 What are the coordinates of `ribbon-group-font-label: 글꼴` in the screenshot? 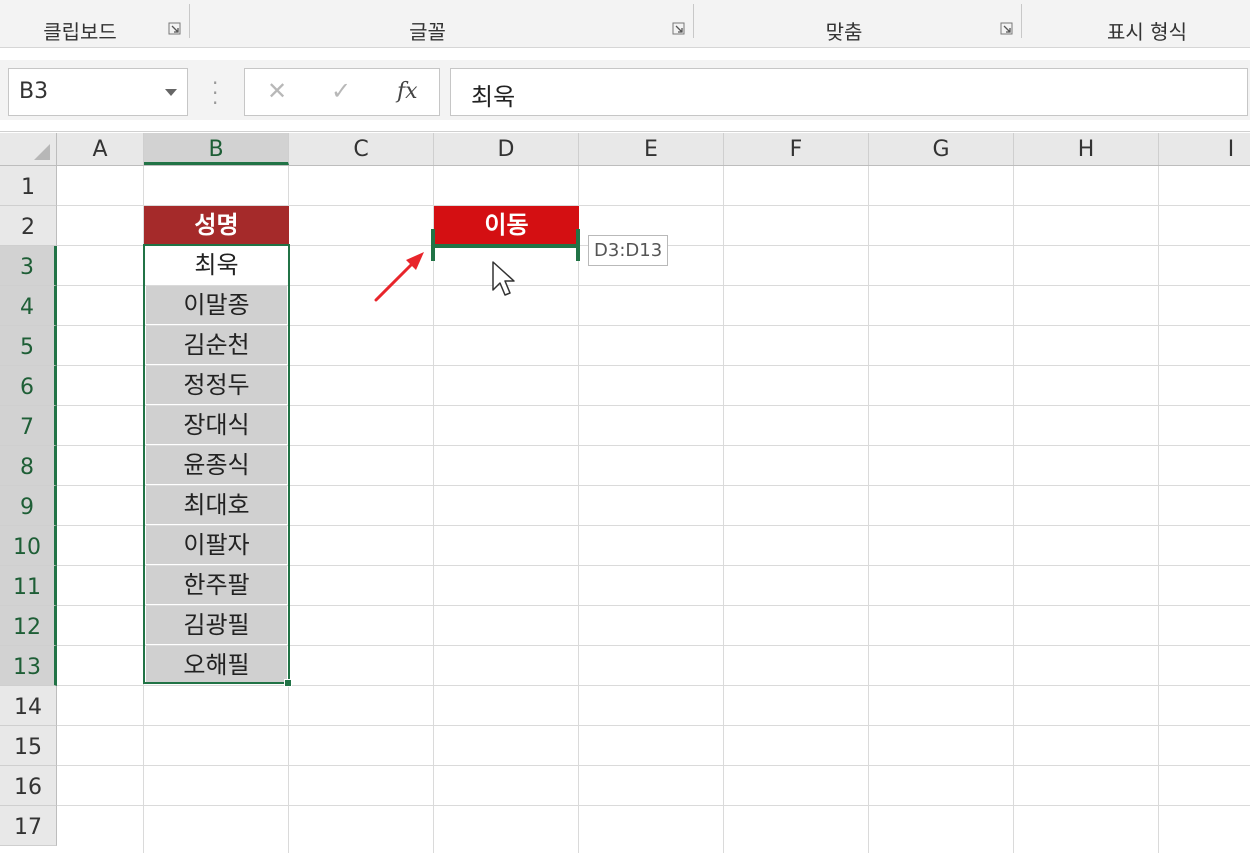 It's located at (427, 32).